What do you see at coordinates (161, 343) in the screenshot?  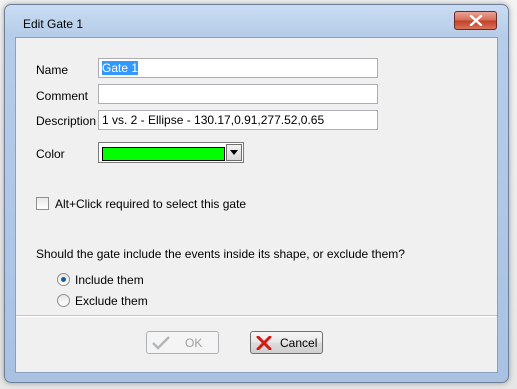 I see `checkmark-icon` at bounding box center [161, 343].